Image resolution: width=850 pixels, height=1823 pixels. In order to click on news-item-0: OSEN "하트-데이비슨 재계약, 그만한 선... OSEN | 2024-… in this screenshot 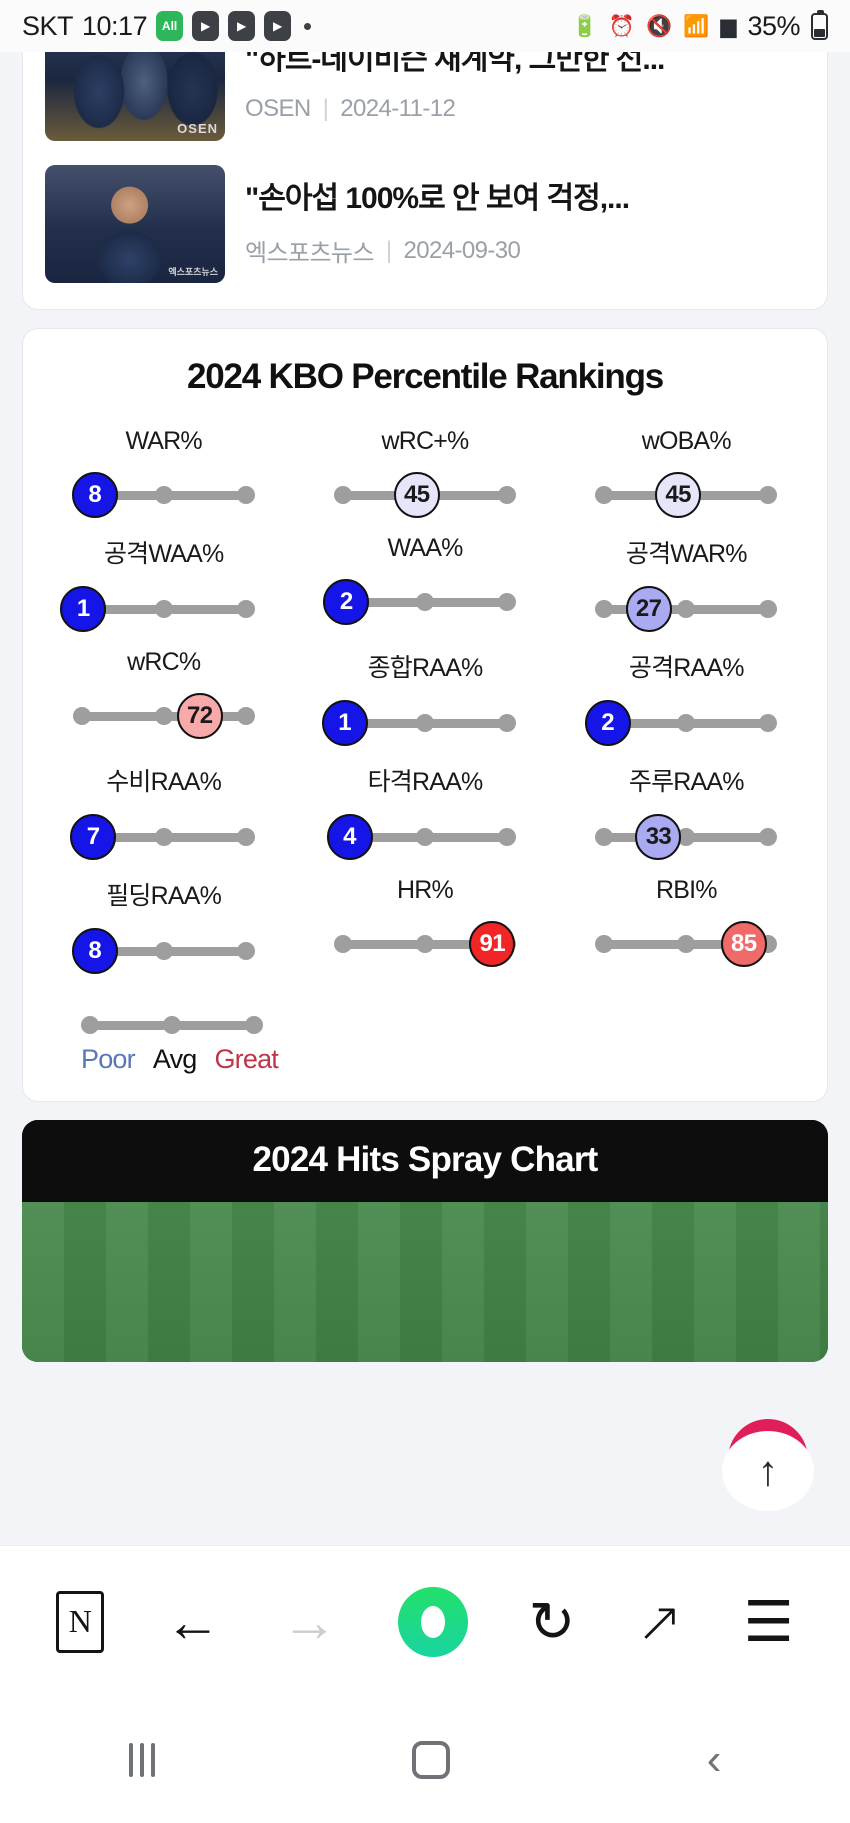, I will do `click(425, 102)`.